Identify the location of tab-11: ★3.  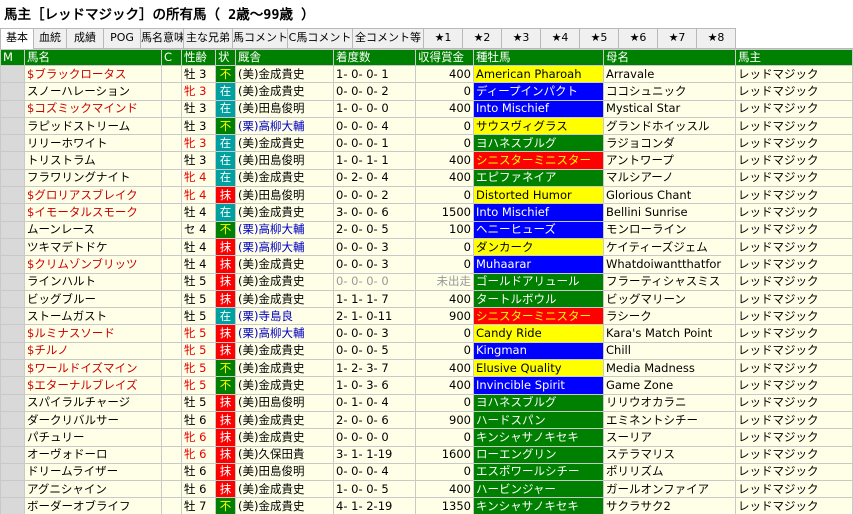
(521, 38).